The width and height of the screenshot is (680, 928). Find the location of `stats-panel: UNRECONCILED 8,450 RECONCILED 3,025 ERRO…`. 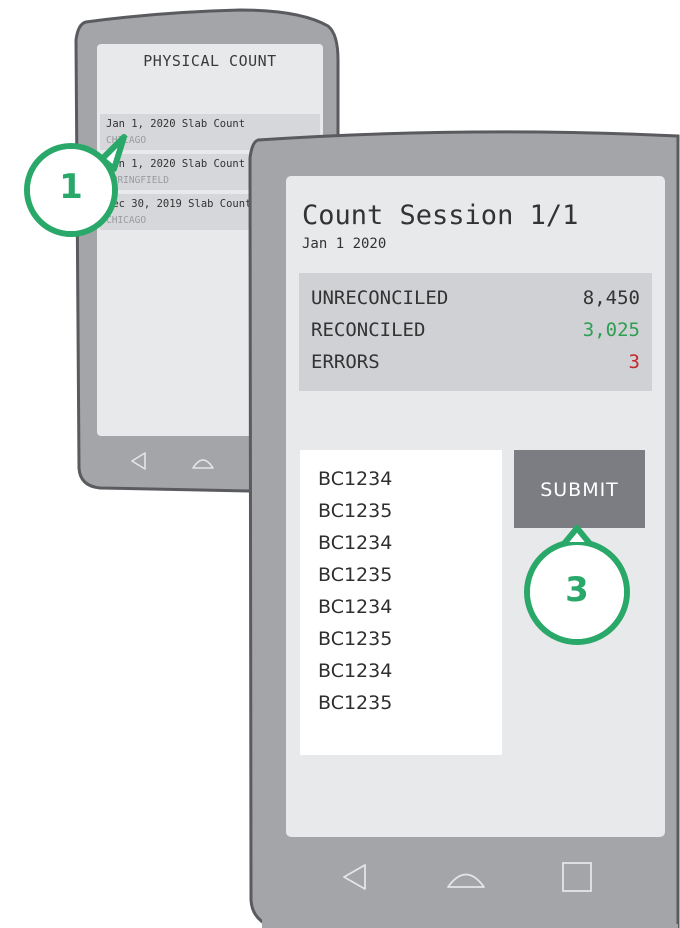

stats-panel: UNRECONCILED 8,450 RECONCILED 3,025 ERRO… is located at coordinates (475, 332).